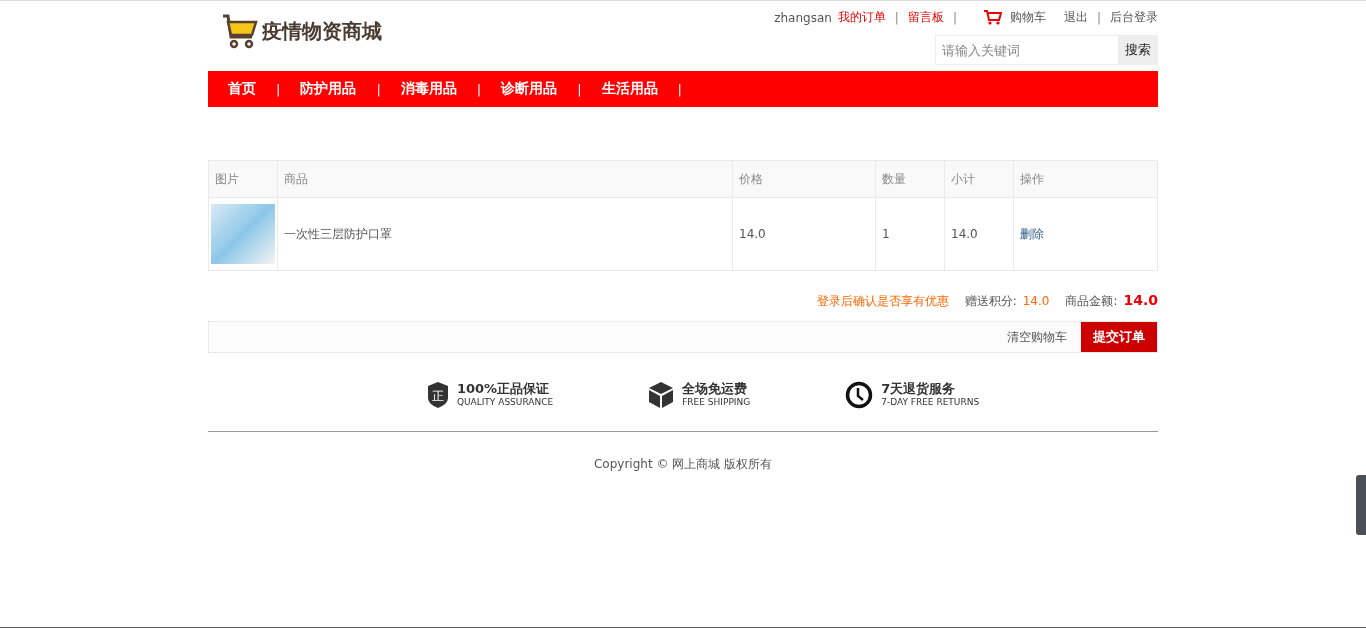 This screenshot has width=1366, height=628. Describe the element at coordinates (861, 17) in the screenshot. I see `nav-link: 我的订单` at that location.